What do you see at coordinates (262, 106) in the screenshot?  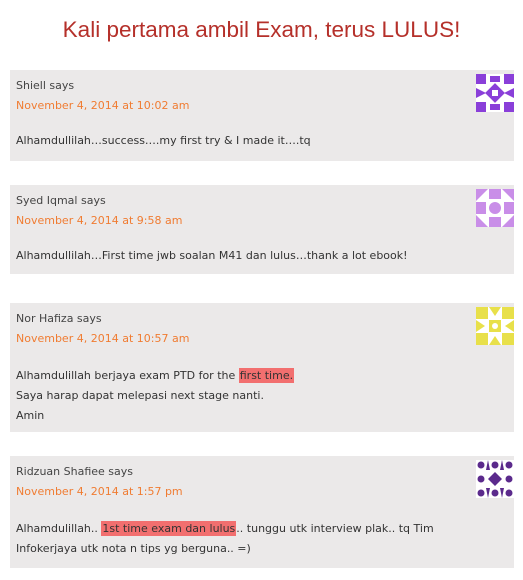 I see `comment-date-link: November 4, 2014 at 10:02 am` at bounding box center [262, 106].